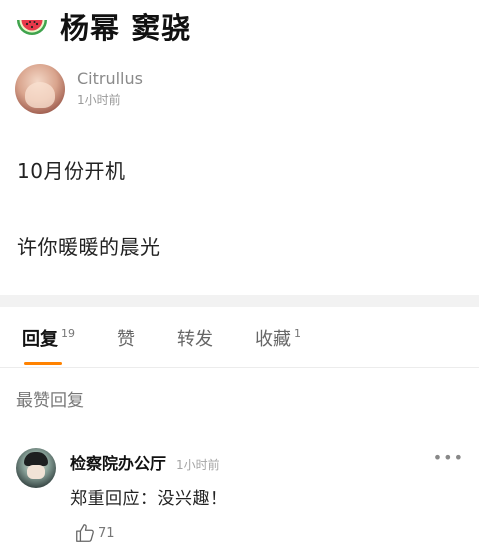 Image resolution: width=479 pixels, height=558 pixels. Describe the element at coordinates (71, 171) in the screenshot. I see `post-text-line: 10月份开机` at that location.